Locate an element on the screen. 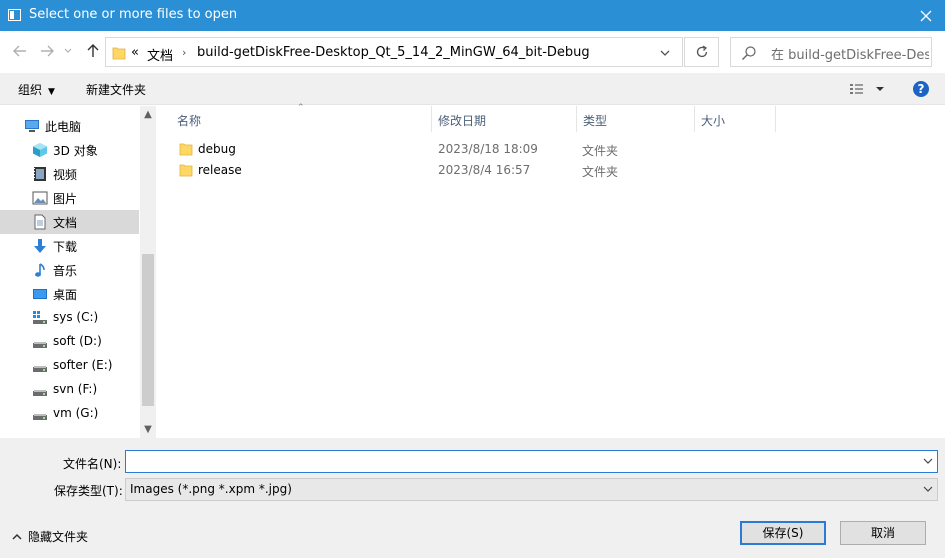  column-header-type: 类型 is located at coordinates (635, 119).